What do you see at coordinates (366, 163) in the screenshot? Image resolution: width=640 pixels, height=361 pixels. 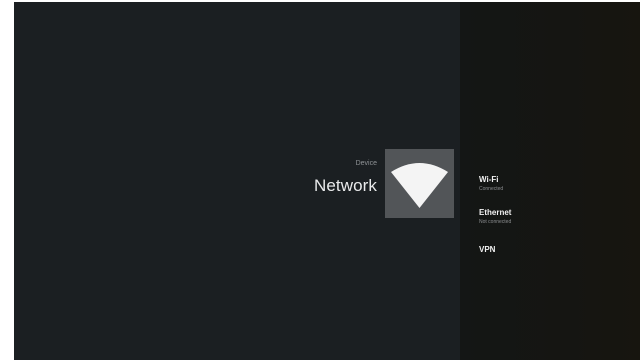 I see `breadcrumb: Device` at bounding box center [366, 163].